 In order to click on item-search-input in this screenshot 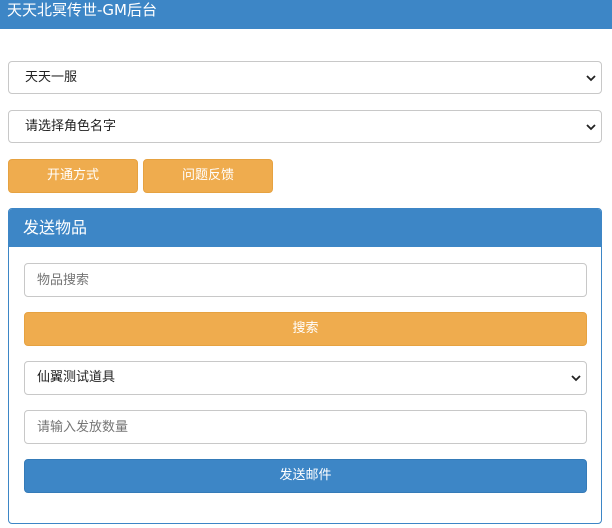, I will do `click(305, 280)`.